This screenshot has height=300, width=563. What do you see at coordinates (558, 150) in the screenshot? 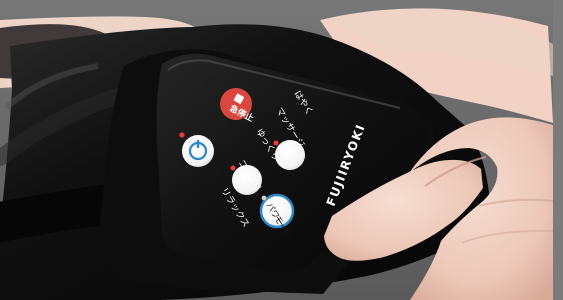
I see `right-border` at bounding box center [558, 150].